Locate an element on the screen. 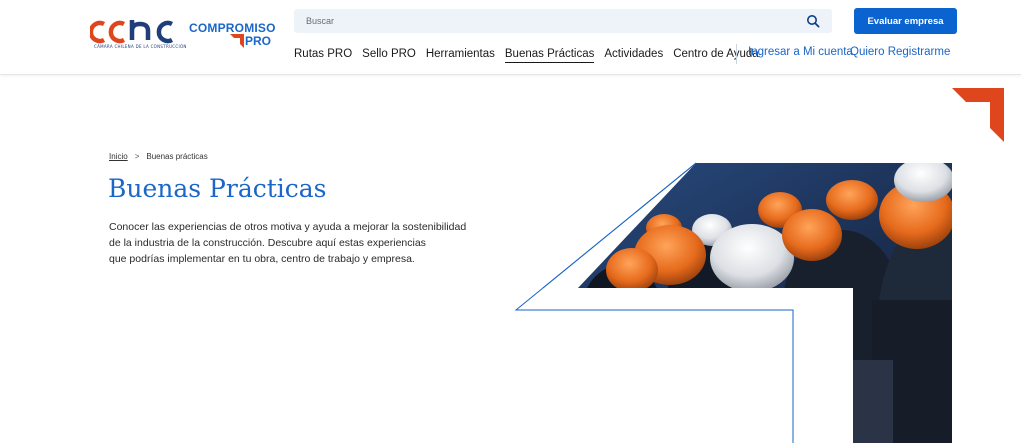 Image resolution: width=1021 pixels, height=443 pixels. evaluate-company-button: Evaluar empresa is located at coordinates (905, 21).